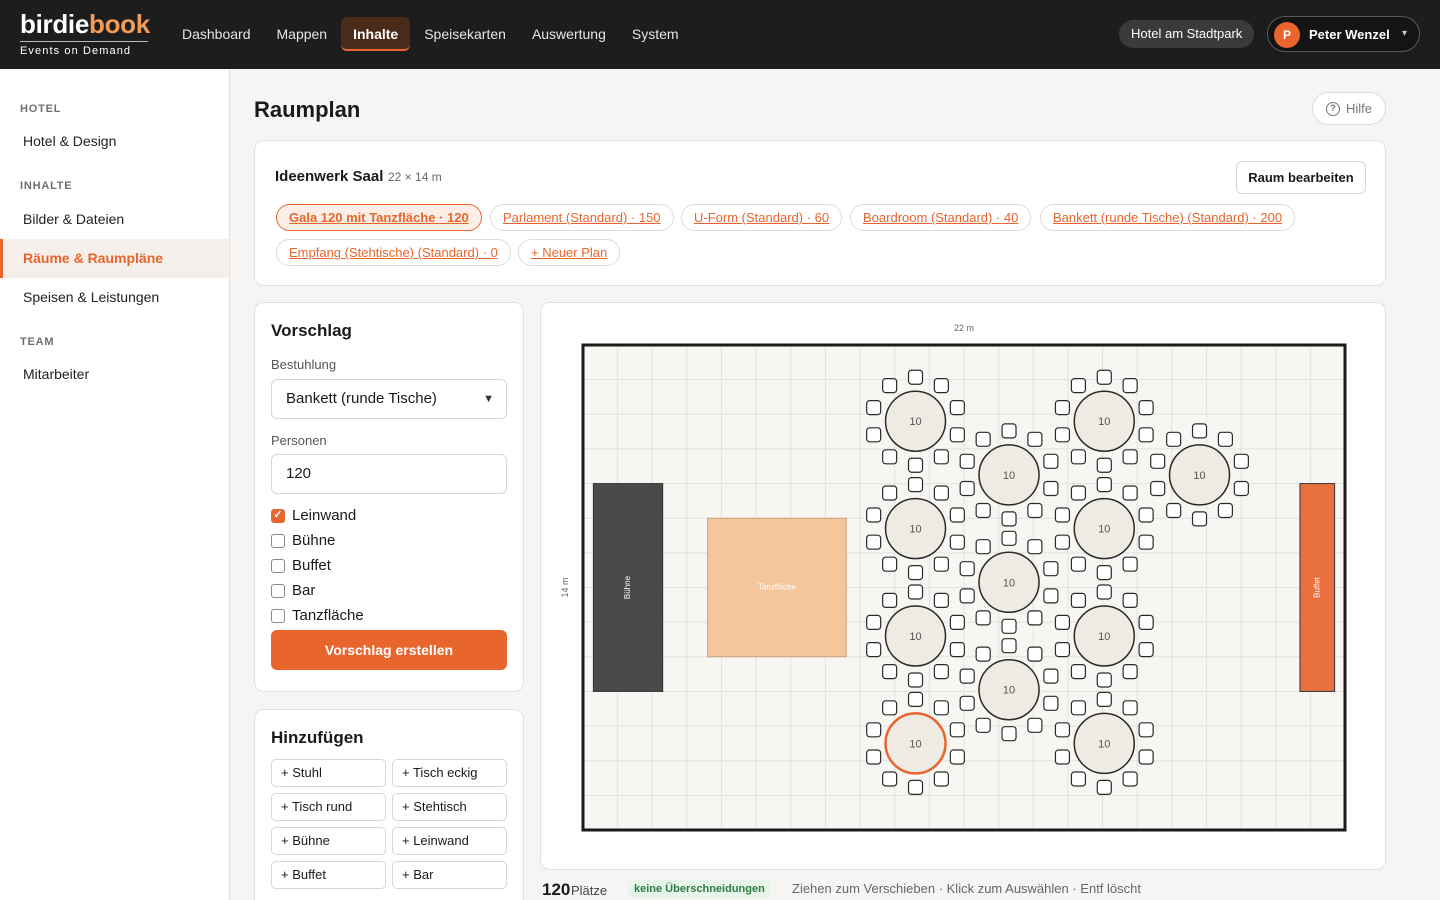 This screenshot has width=1440, height=900. What do you see at coordinates (114, 297) in the screenshot?
I see `sidebar-item-speisen-leistungen: Speisen & Leistungen` at bounding box center [114, 297].